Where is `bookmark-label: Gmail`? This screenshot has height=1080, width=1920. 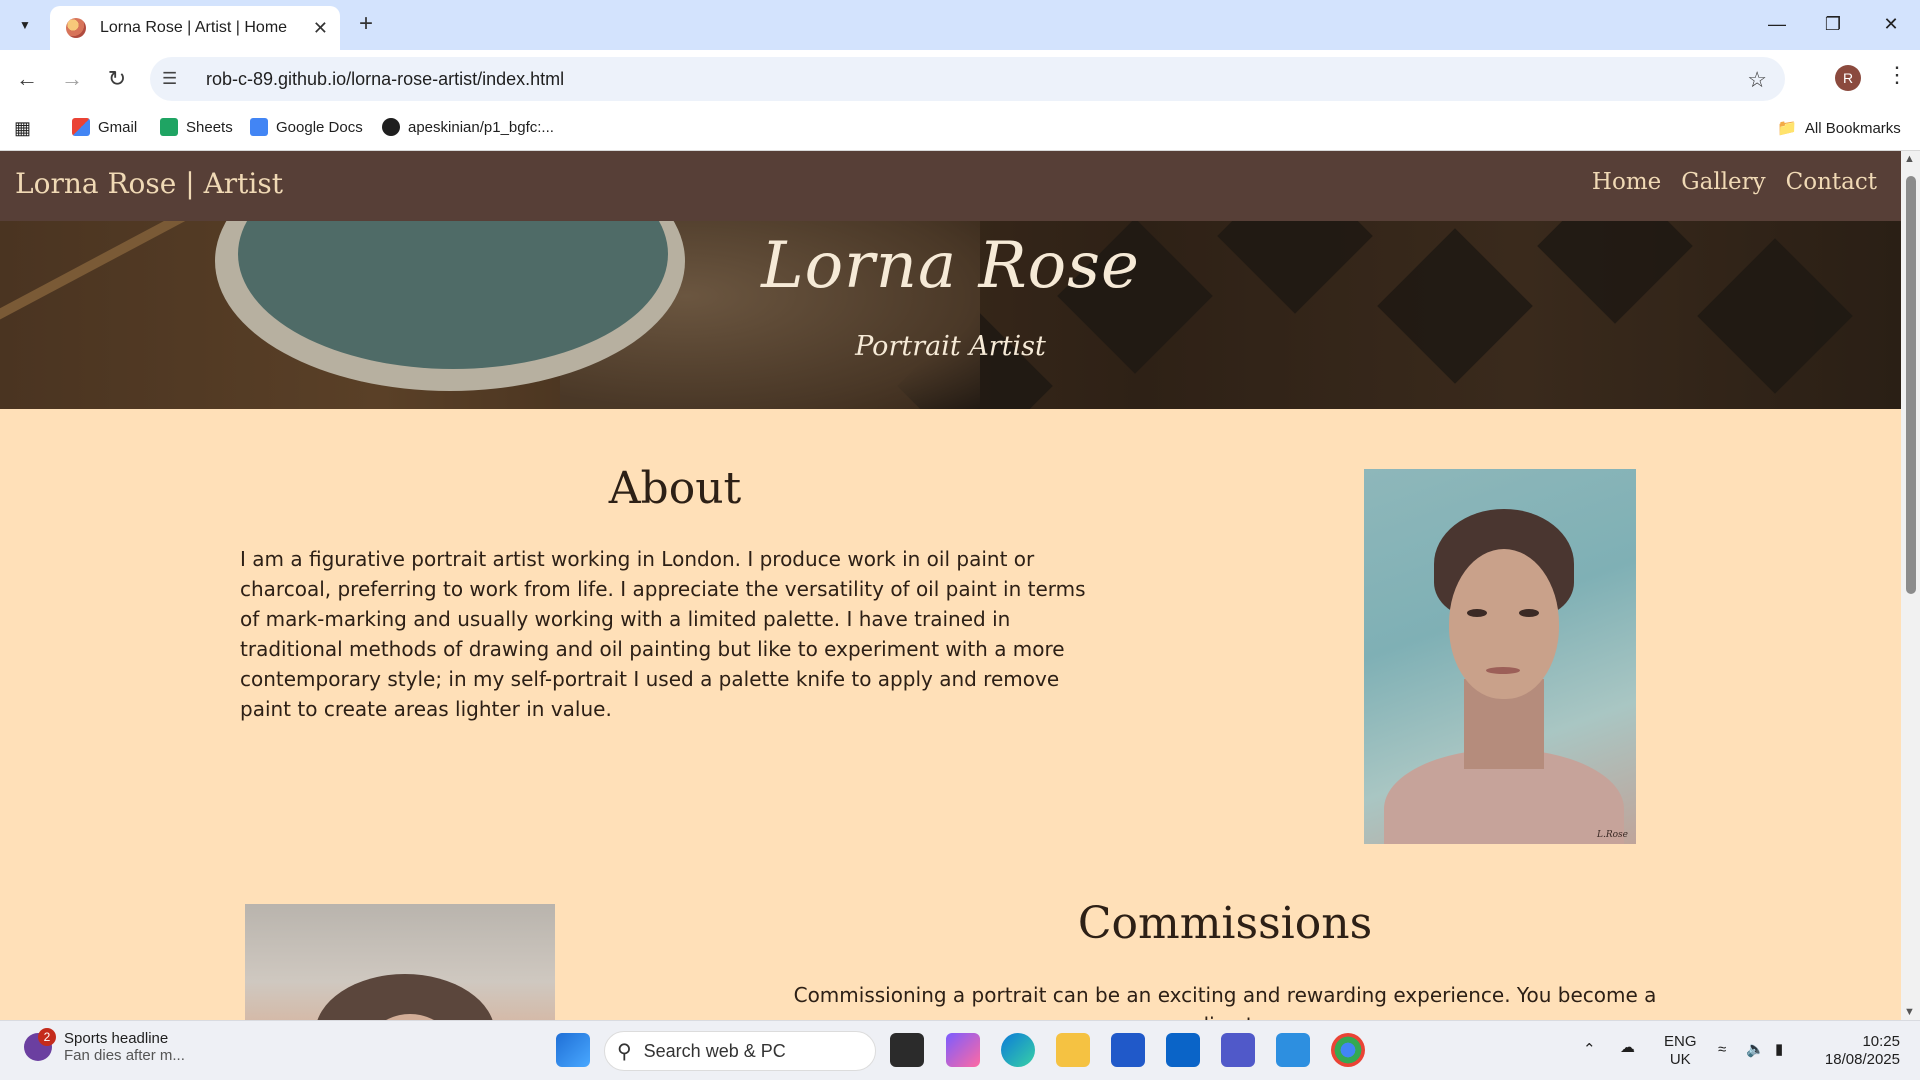
bookmark-label: Gmail is located at coordinates (118, 127).